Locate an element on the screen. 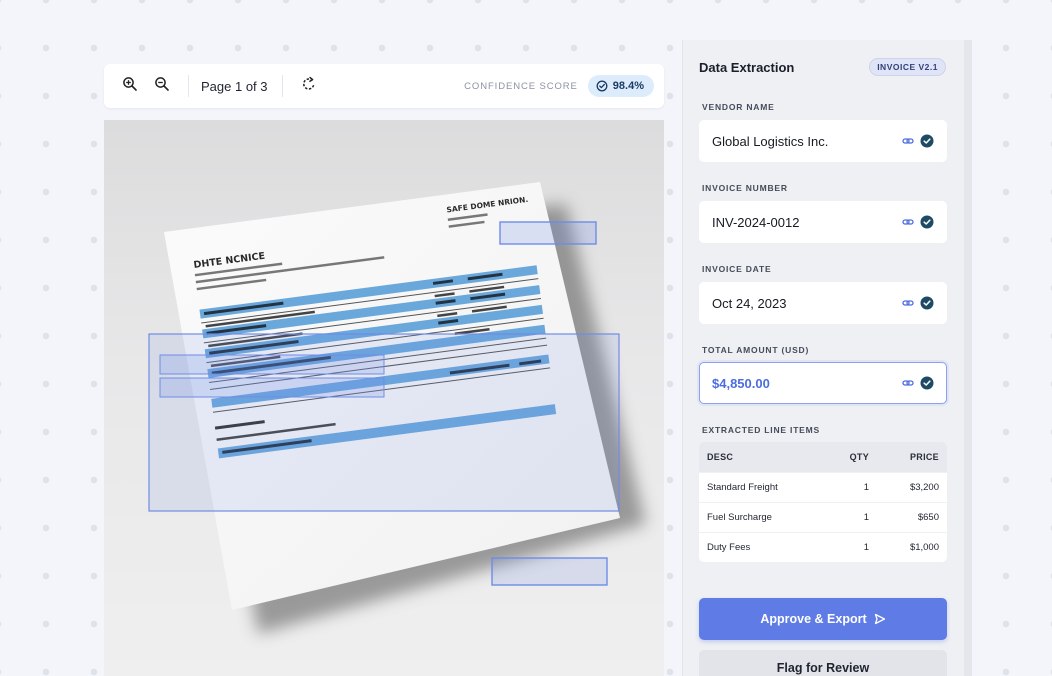  row-price: $3,200 is located at coordinates (924, 487).